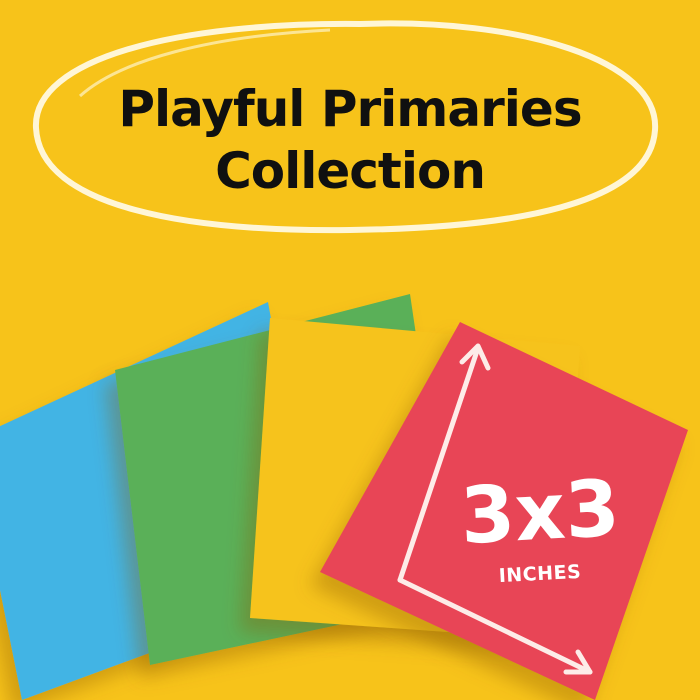 The height and width of the screenshot is (700, 700). Describe the element at coordinates (350, 171) in the screenshot. I see `title-line-2: Collection` at that location.